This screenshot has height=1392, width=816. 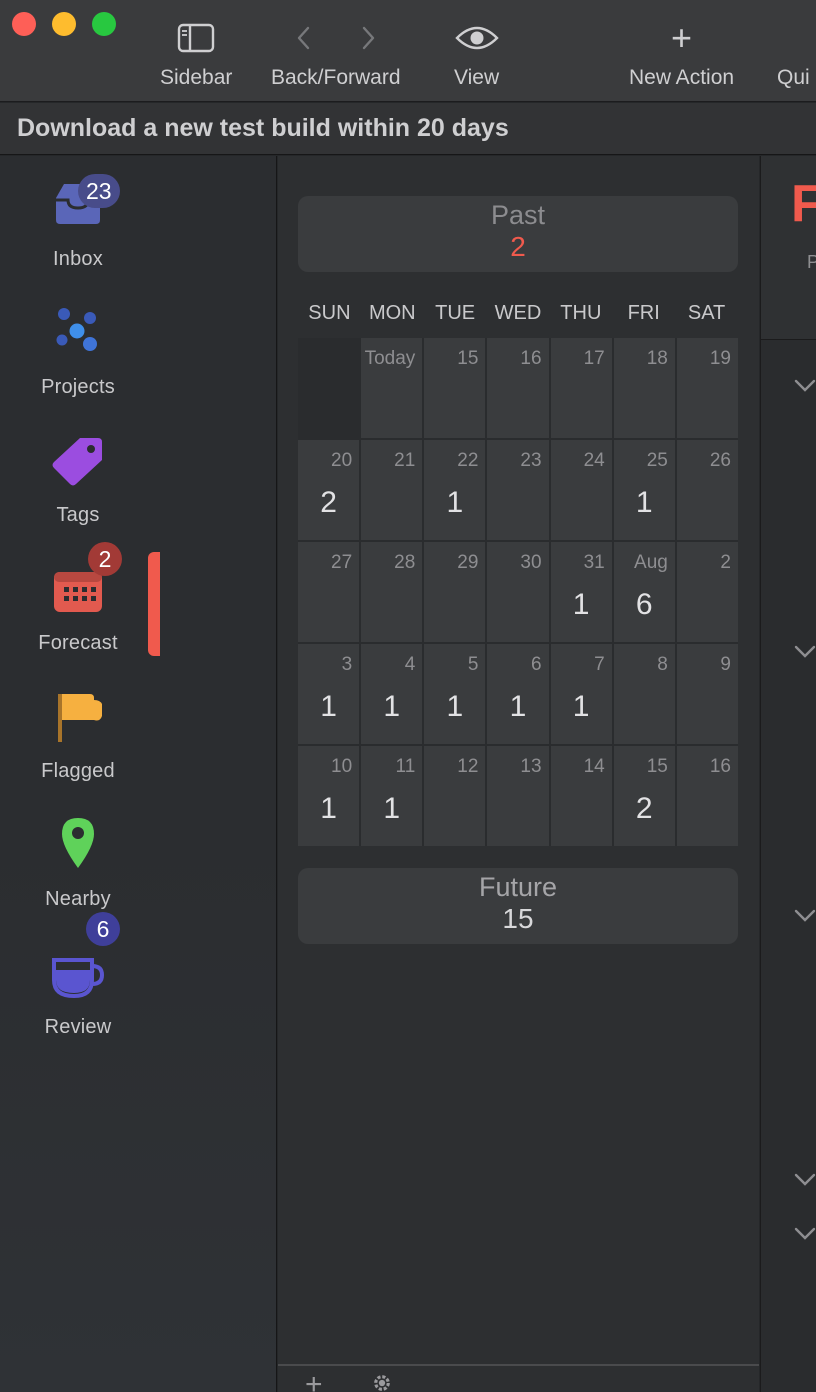 I want to click on calendar-day-cell: 31 1, so click(x=581, y=592).